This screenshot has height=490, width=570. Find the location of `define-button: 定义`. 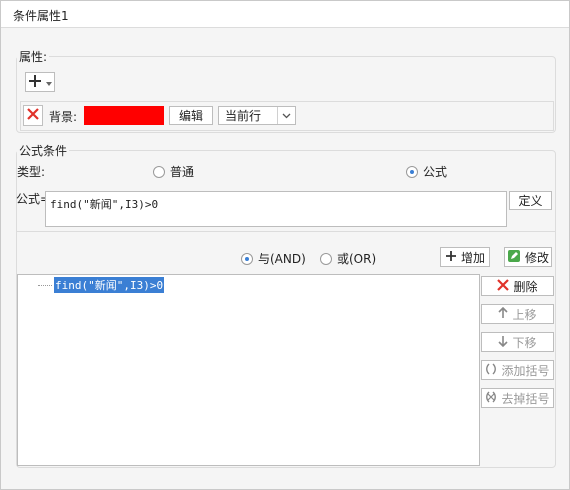

define-button: 定义 is located at coordinates (530, 200).